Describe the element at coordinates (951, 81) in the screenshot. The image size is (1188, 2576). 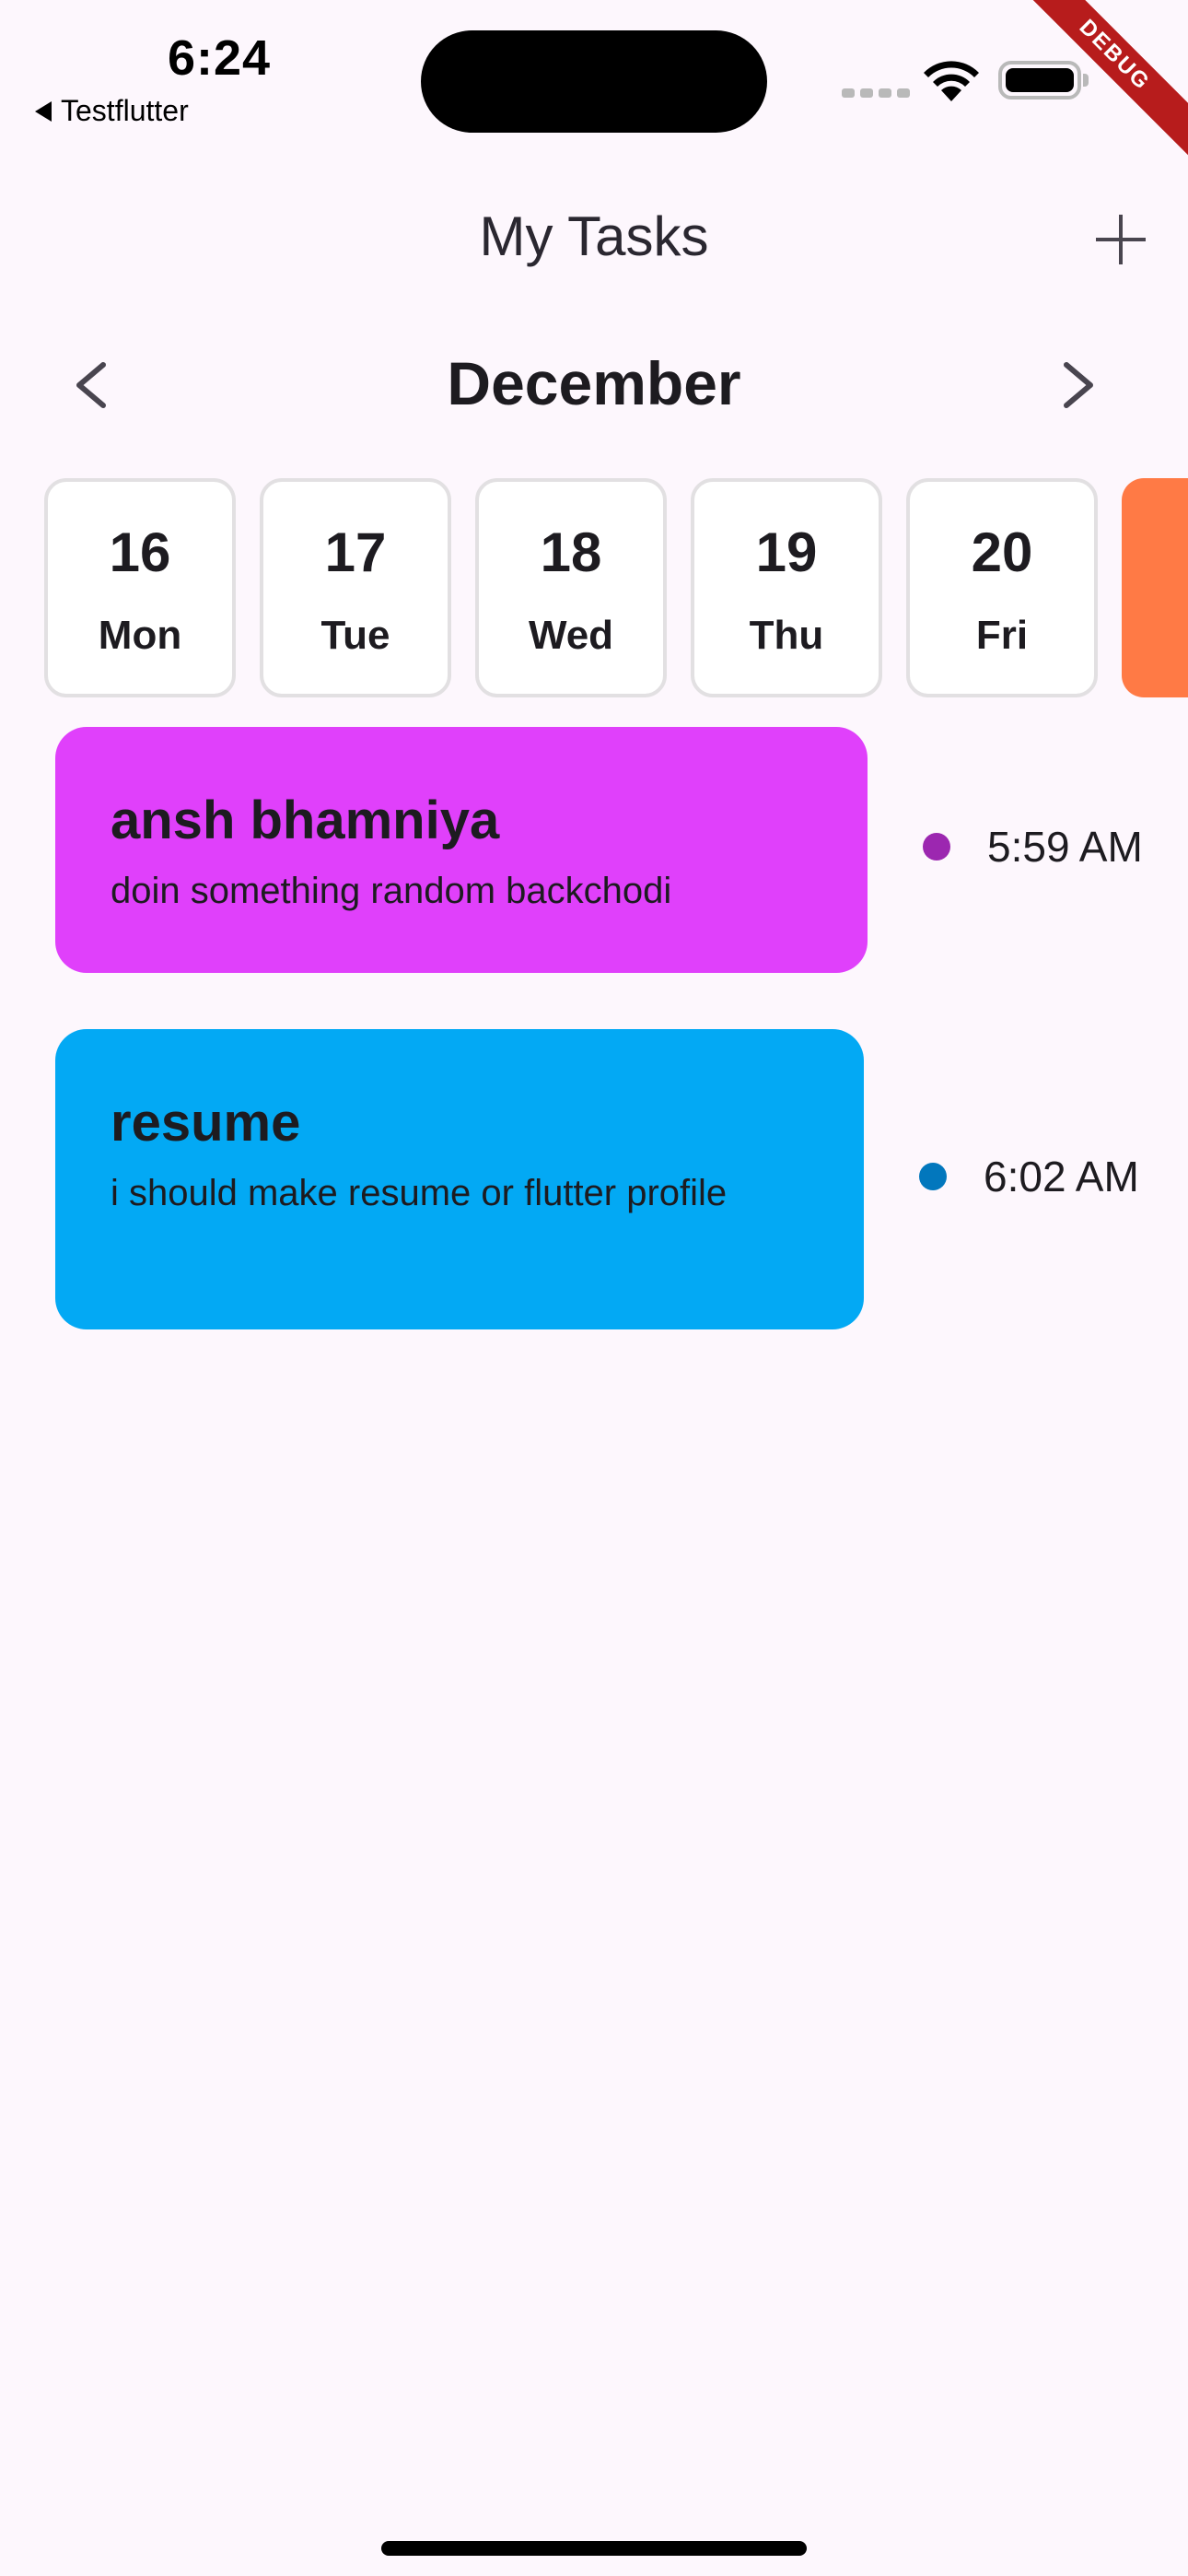
I see `wifi-icon` at that location.